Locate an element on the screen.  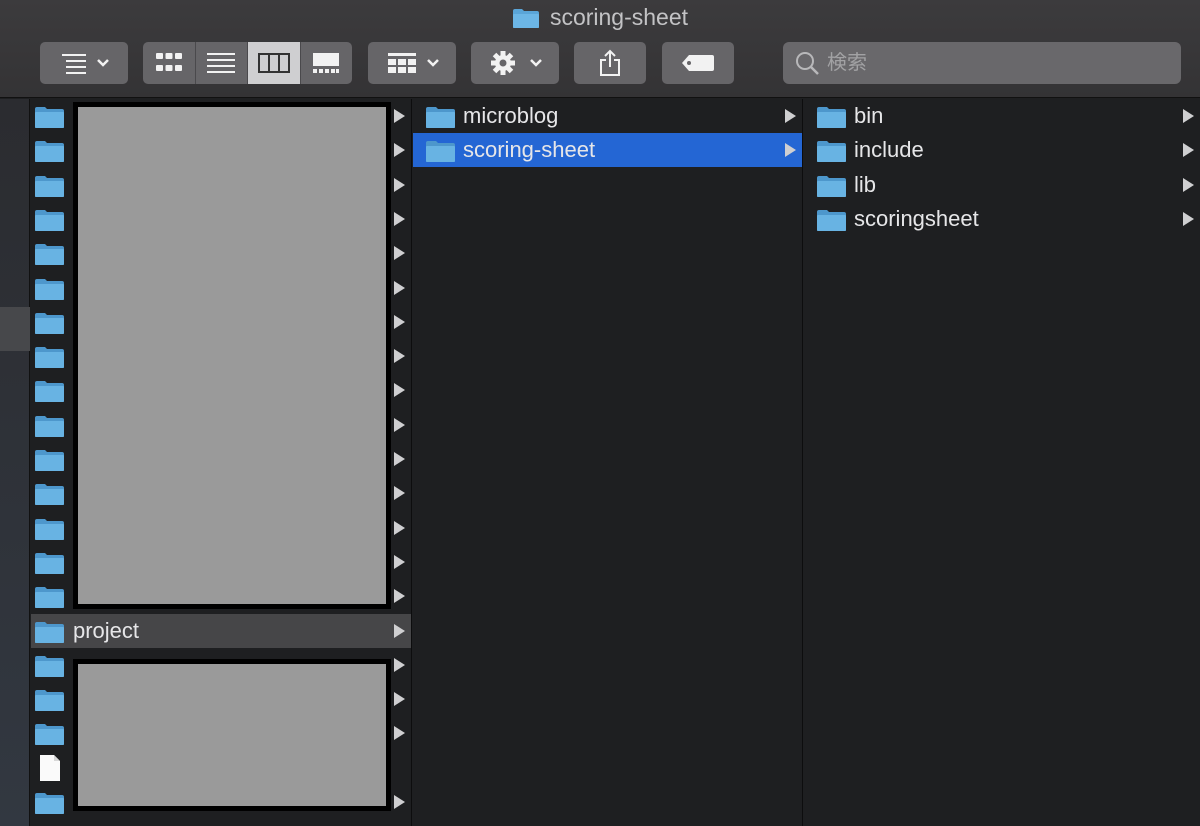
column-view-button is located at coordinates (274, 63).